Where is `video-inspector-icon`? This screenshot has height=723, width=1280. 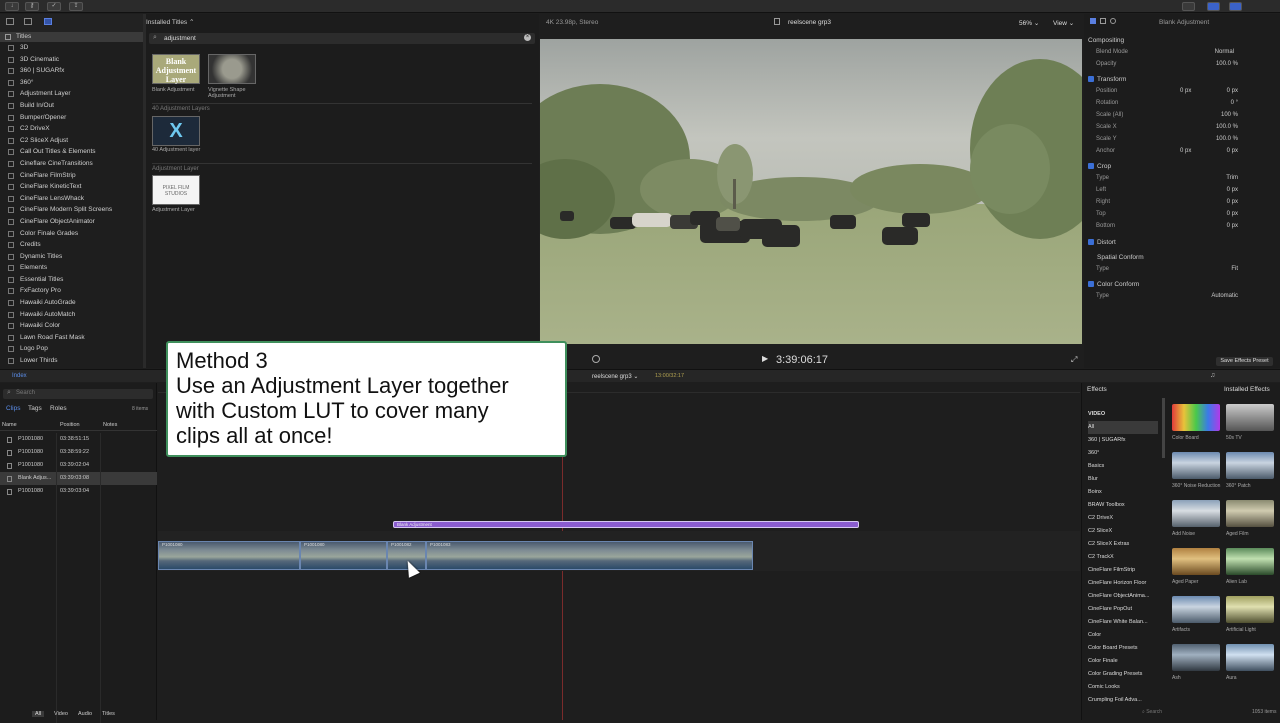 video-inspector-icon is located at coordinates (1093, 21).